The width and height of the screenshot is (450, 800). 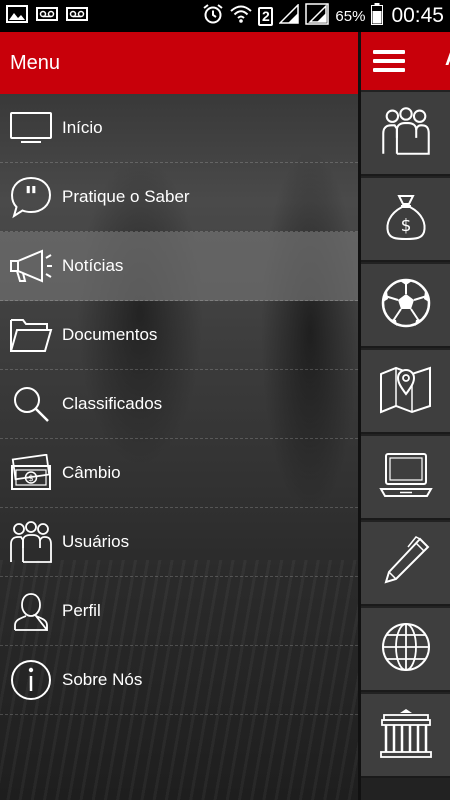 What do you see at coordinates (377, 16) in the screenshot?
I see `battery-icon` at bounding box center [377, 16].